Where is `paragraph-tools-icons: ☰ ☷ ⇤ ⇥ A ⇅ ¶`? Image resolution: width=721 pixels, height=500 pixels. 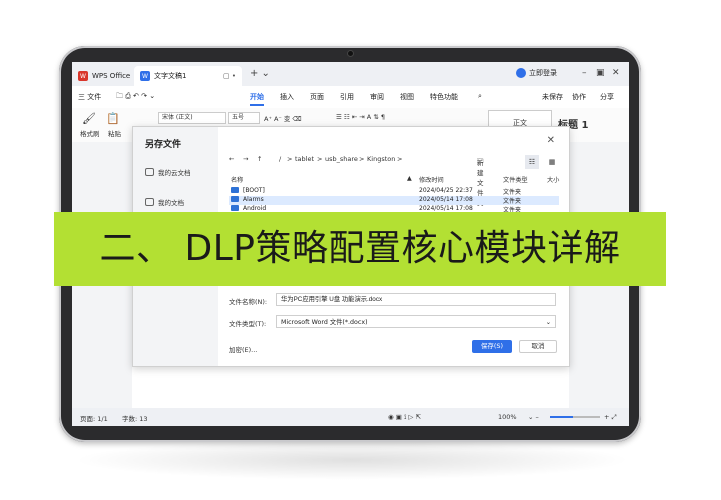 paragraph-tools-icons: ☰ ☷ ⇤ ⇥ A ⇅ ¶ is located at coordinates (360, 117).